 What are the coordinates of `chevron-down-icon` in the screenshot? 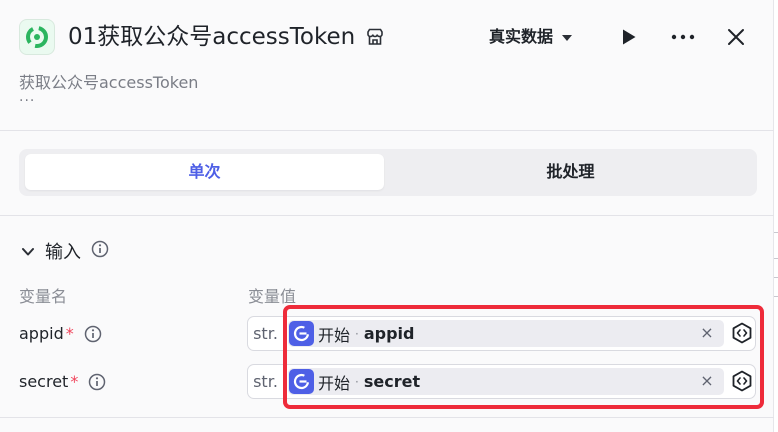 It's located at (28, 251).